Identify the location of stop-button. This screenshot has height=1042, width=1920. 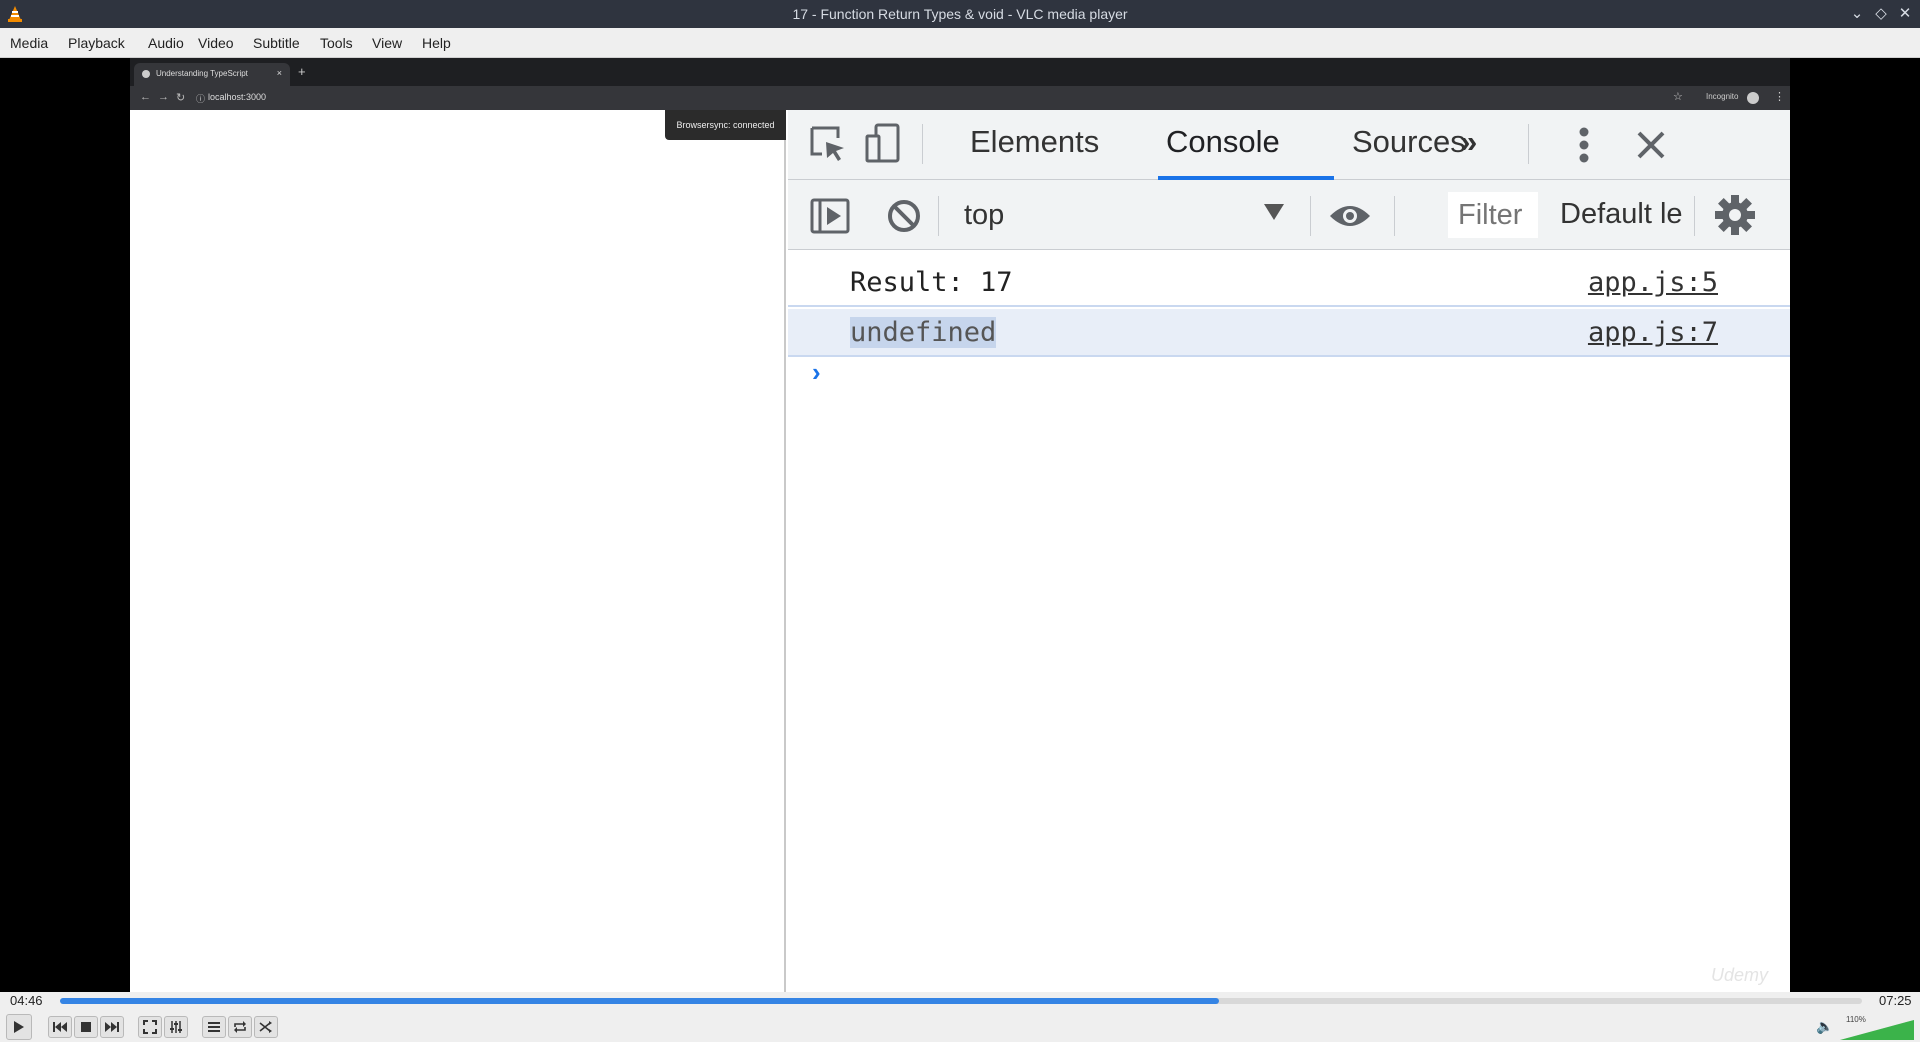
(86, 1027).